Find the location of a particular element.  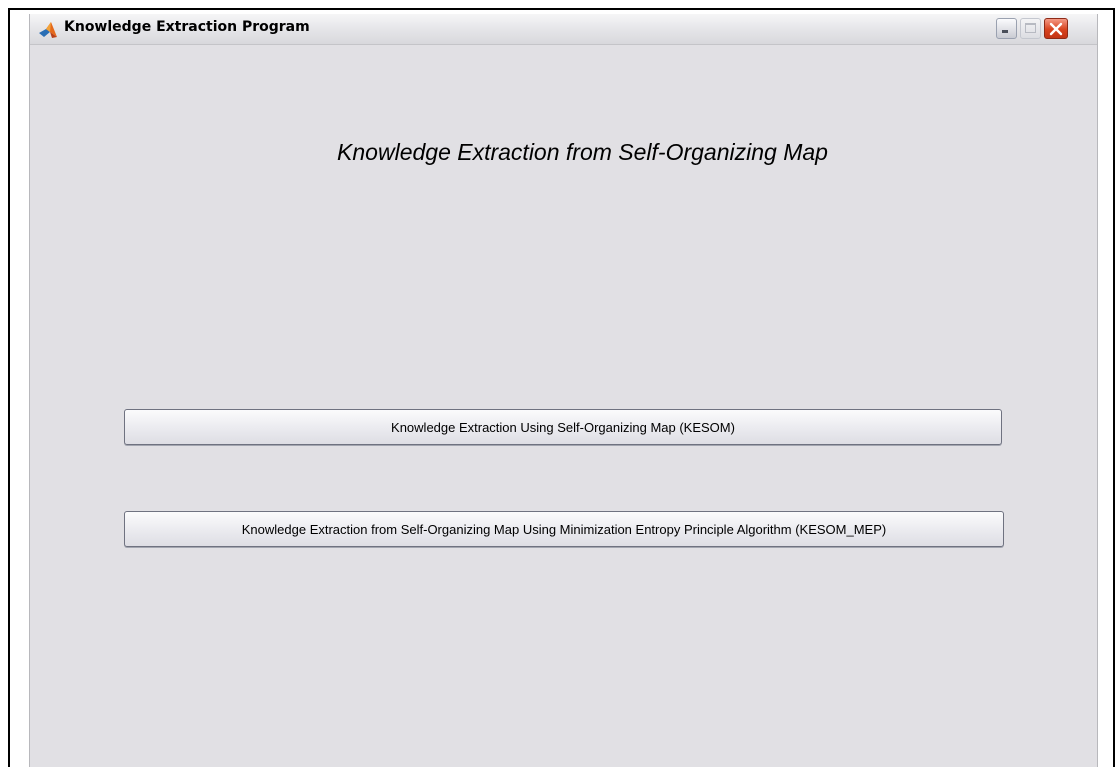

close-icon is located at coordinates (1056, 29).